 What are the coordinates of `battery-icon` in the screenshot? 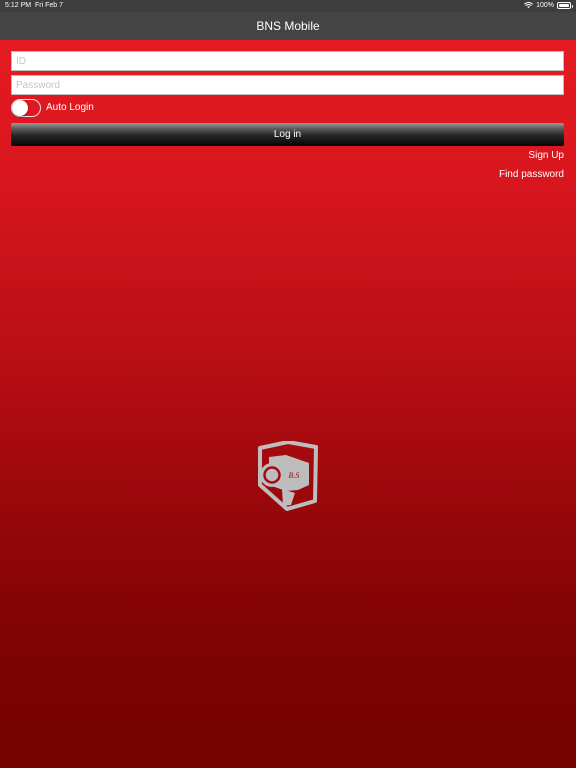 It's located at (565, 5).